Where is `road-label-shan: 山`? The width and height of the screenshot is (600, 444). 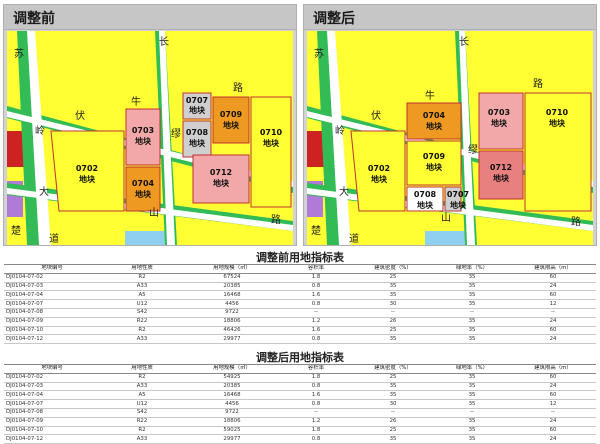
road-label-shan: 山 is located at coordinates (446, 218).